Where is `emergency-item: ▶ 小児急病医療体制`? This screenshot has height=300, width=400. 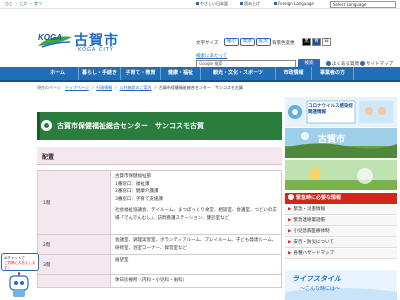
emergency-item: ▶ 小児急病医療体制 is located at coordinates (341, 232).